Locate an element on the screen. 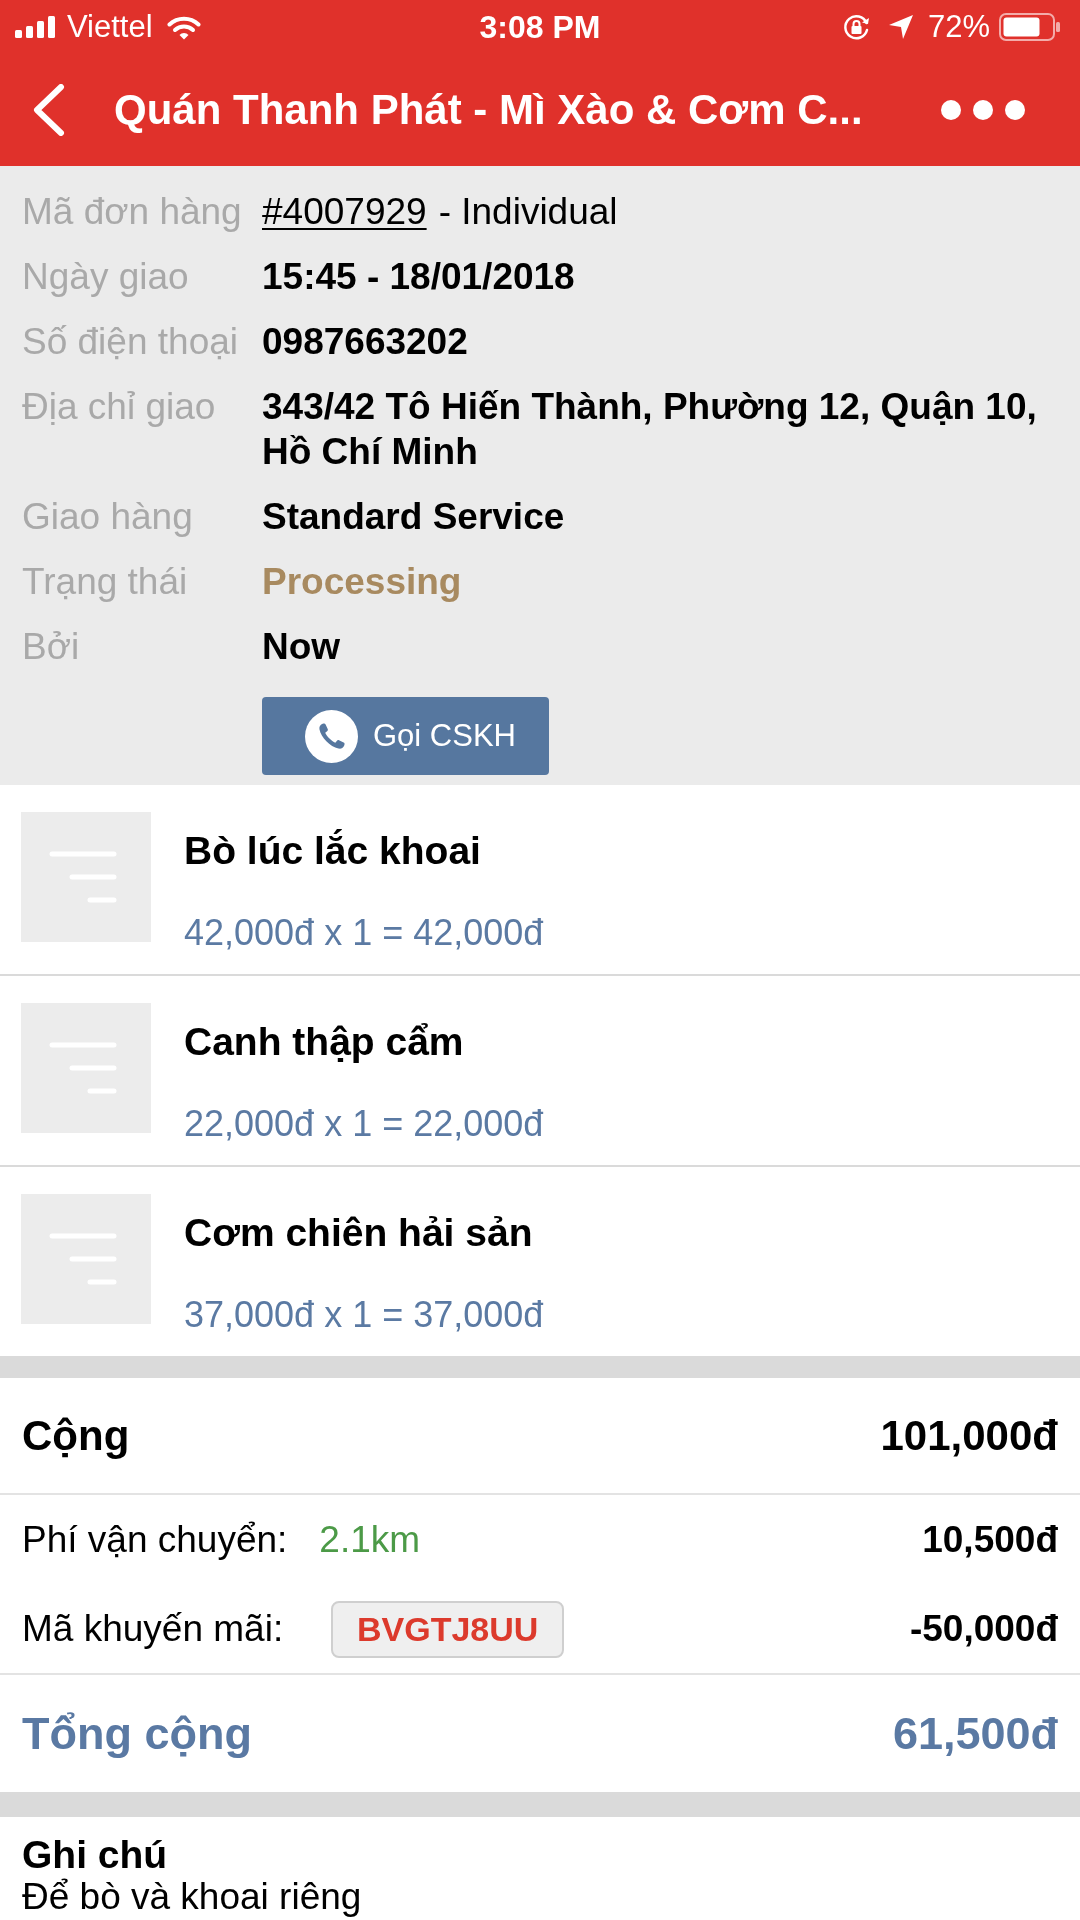 This screenshot has width=1080, height=1920. field-label: Ngày giao is located at coordinates (105, 276).